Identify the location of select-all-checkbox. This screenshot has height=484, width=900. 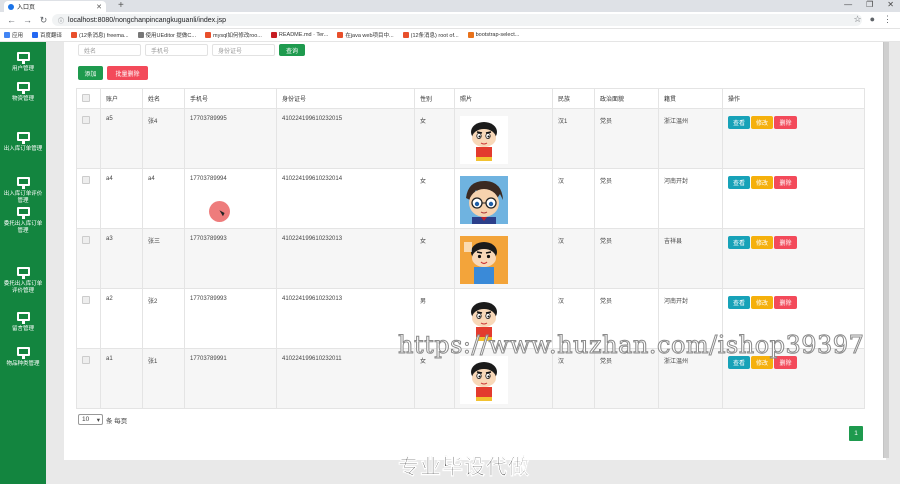
(86, 97).